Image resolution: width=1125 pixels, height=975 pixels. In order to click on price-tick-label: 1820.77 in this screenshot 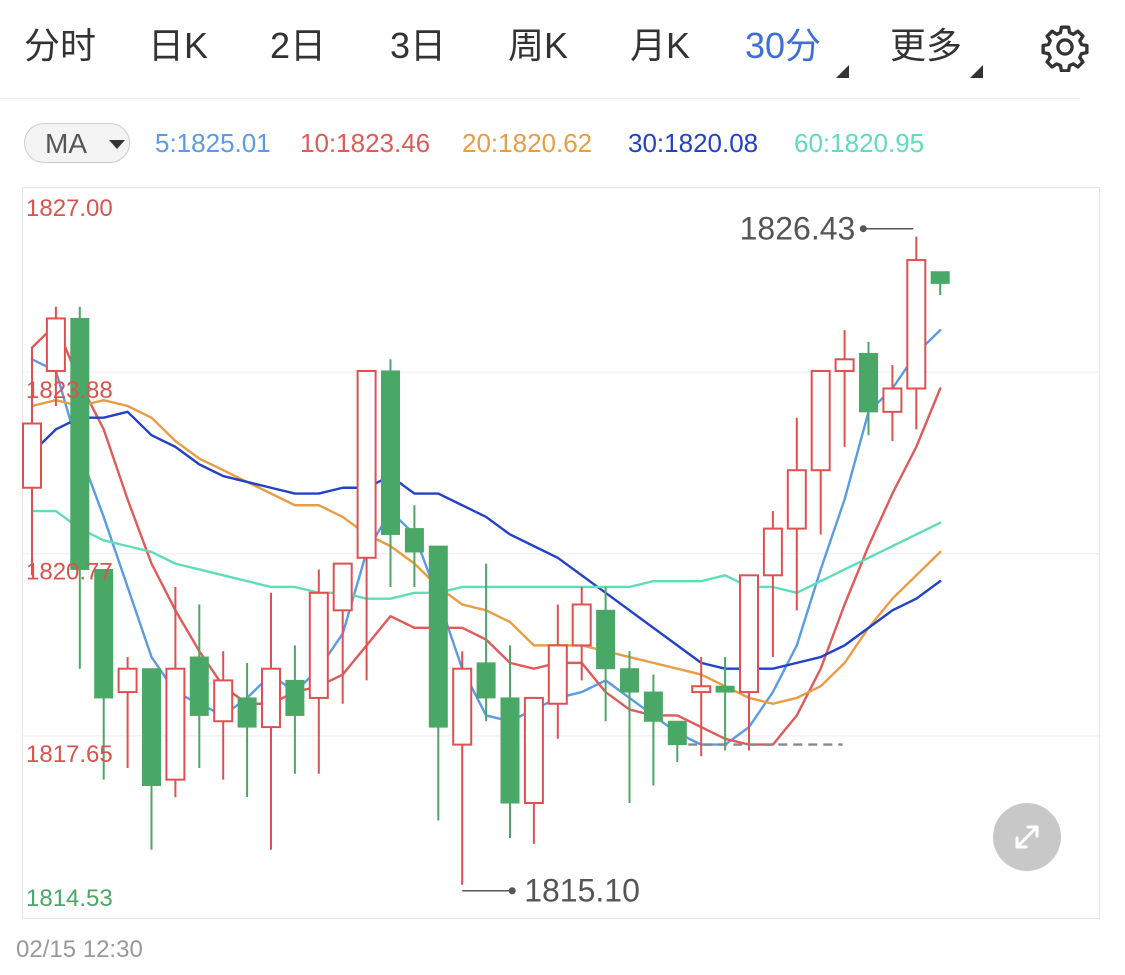, I will do `click(69, 572)`.